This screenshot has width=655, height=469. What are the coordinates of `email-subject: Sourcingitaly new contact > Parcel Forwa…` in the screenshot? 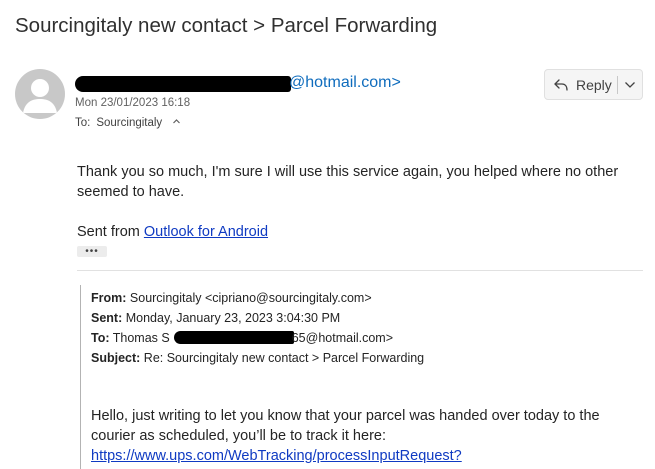 It's located at (226, 25).